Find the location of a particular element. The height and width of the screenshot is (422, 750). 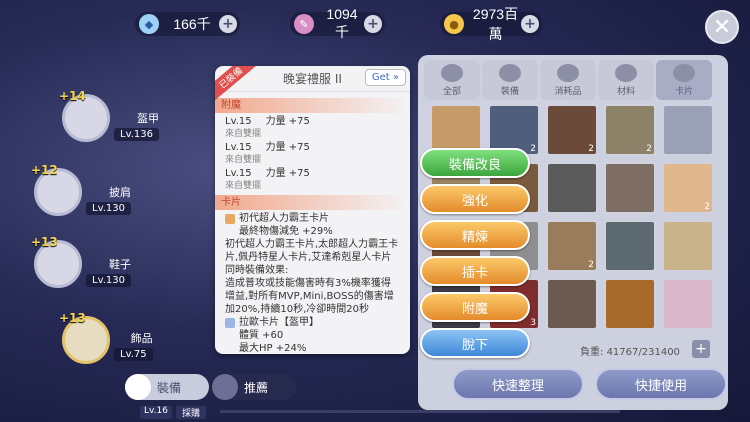

tab-equip: 裝備 is located at coordinates (167, 387).